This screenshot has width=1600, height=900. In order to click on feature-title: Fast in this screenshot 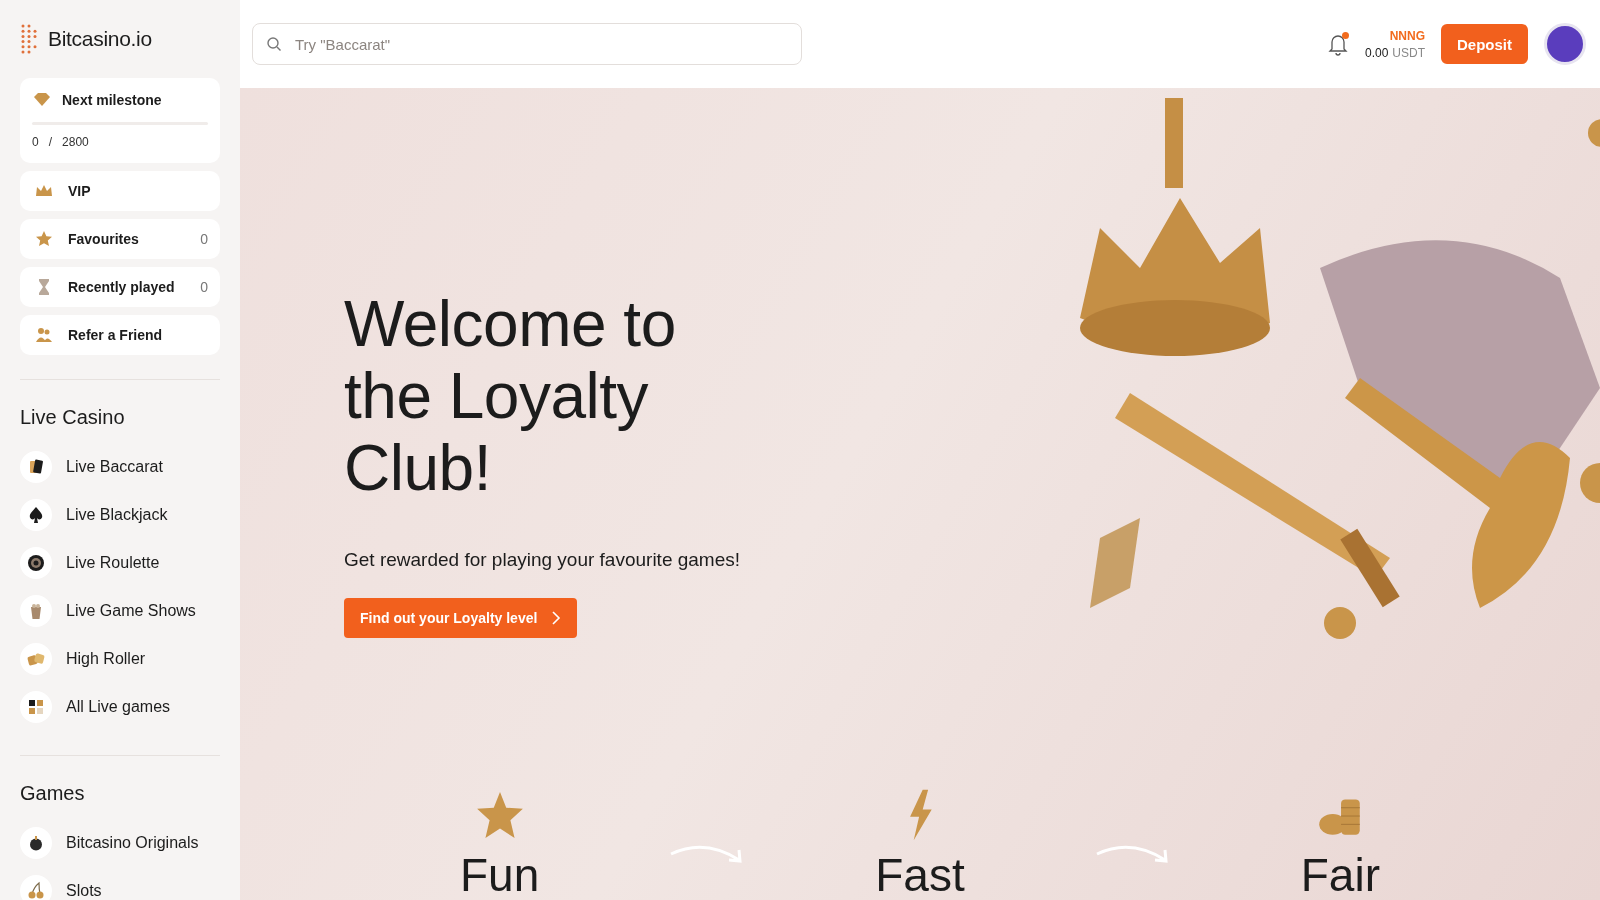, I will do `click(920, 875)`.